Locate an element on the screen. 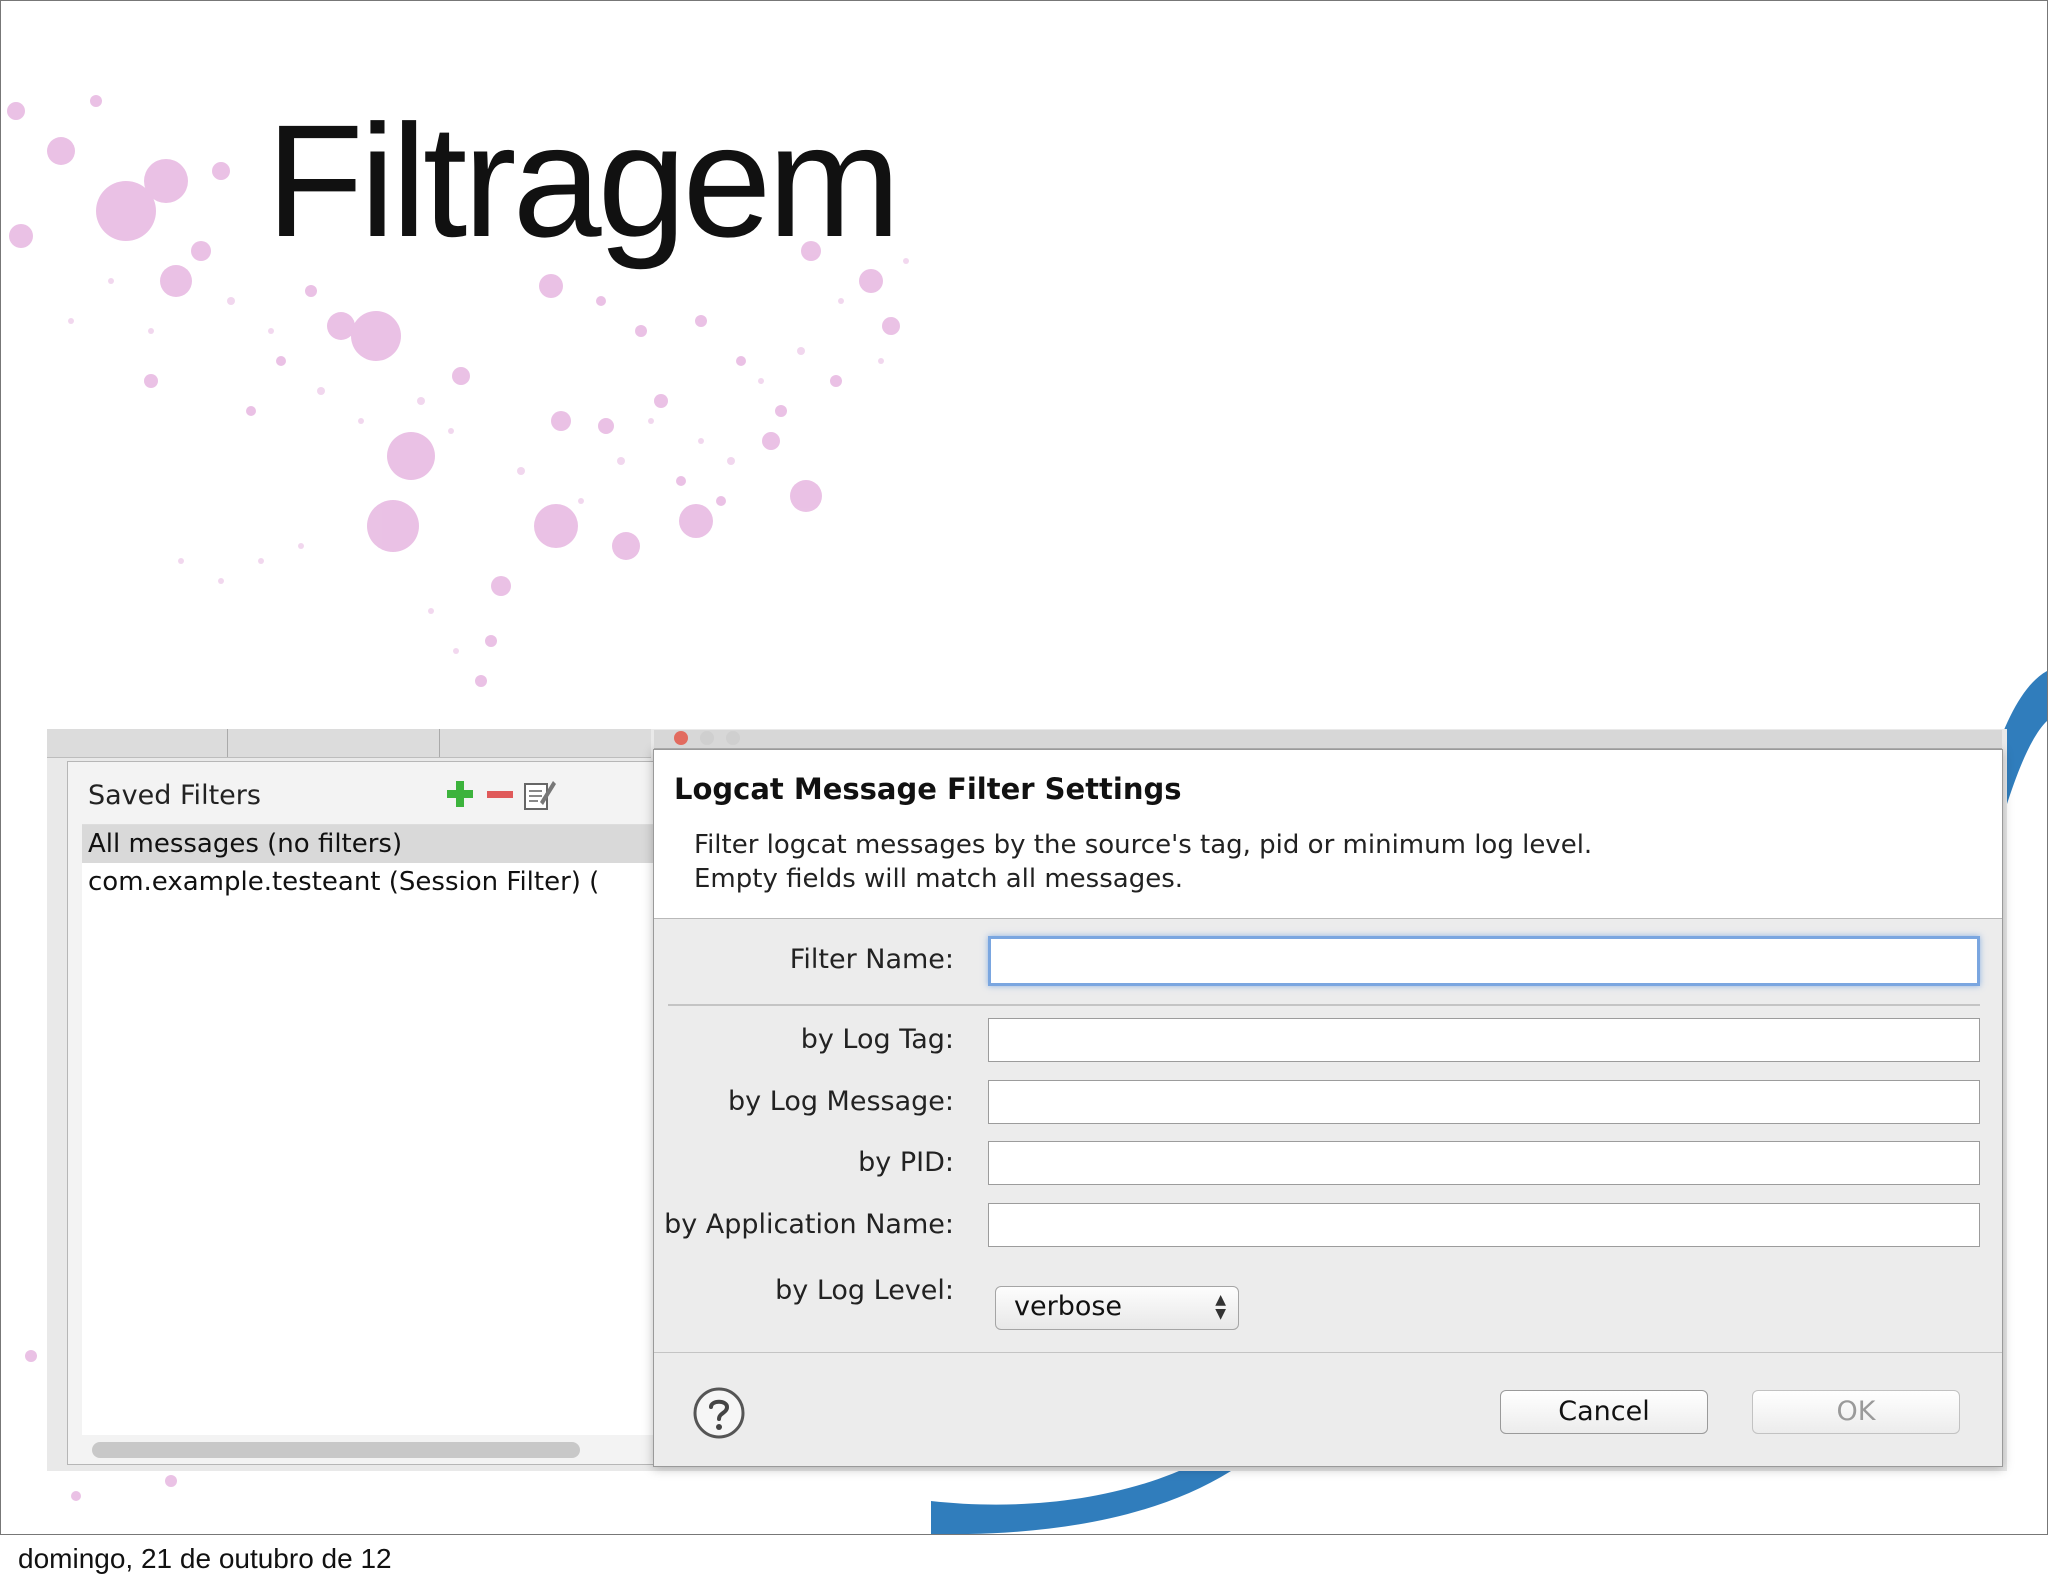  help-button is located at coordinates (719, 1413).